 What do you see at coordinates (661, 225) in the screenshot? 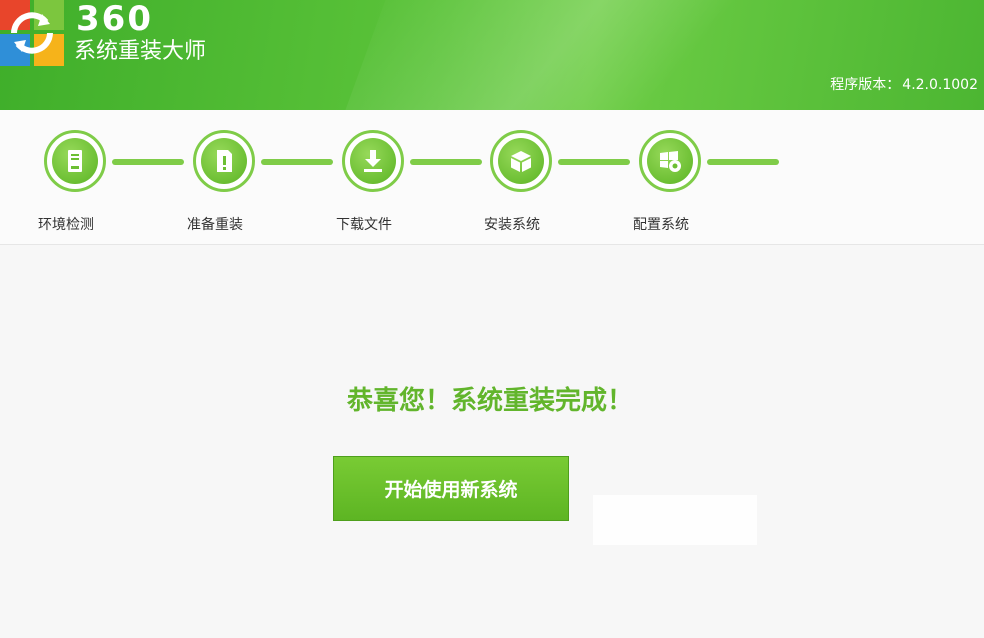
I see `step-label: 配置系统` at bounding box center [661, 225].